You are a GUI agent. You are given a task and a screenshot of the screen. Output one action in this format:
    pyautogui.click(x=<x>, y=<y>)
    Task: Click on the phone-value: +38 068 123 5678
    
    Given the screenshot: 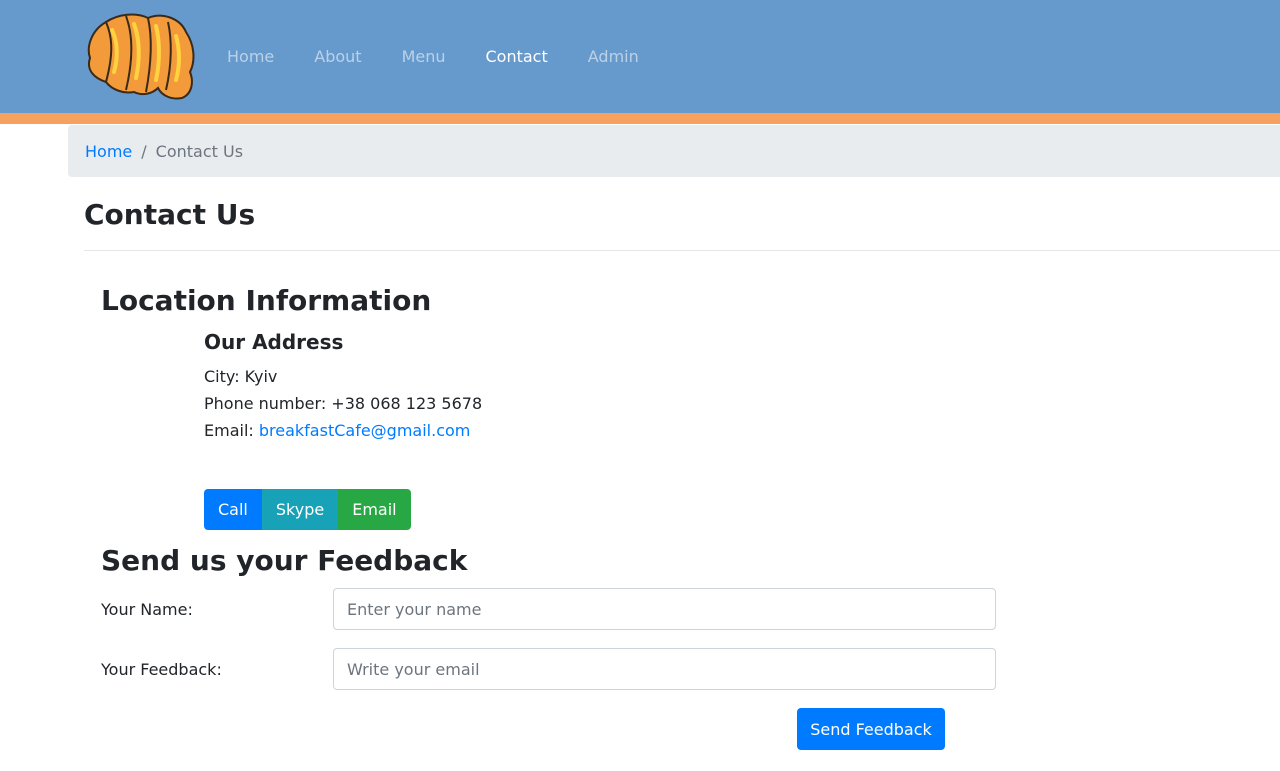 What is the action you would take?
    pyautogui.click(x=407, y=403)
    